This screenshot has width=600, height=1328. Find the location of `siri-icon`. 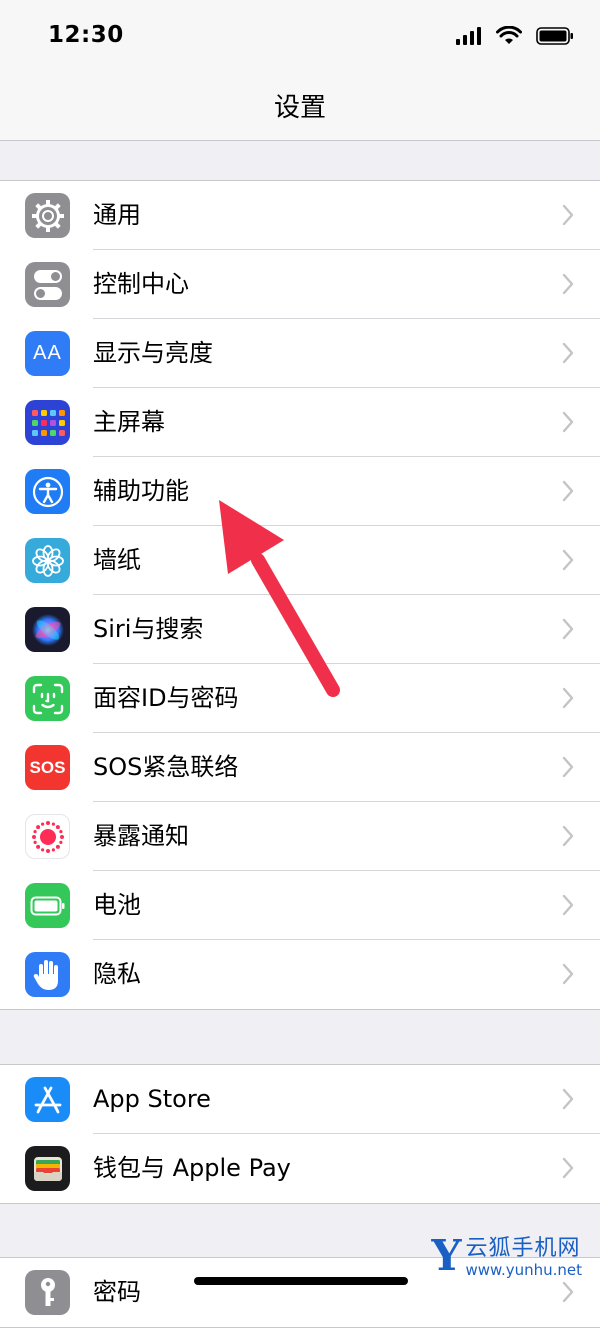

siri-icon is located at coordinates (47, 629).